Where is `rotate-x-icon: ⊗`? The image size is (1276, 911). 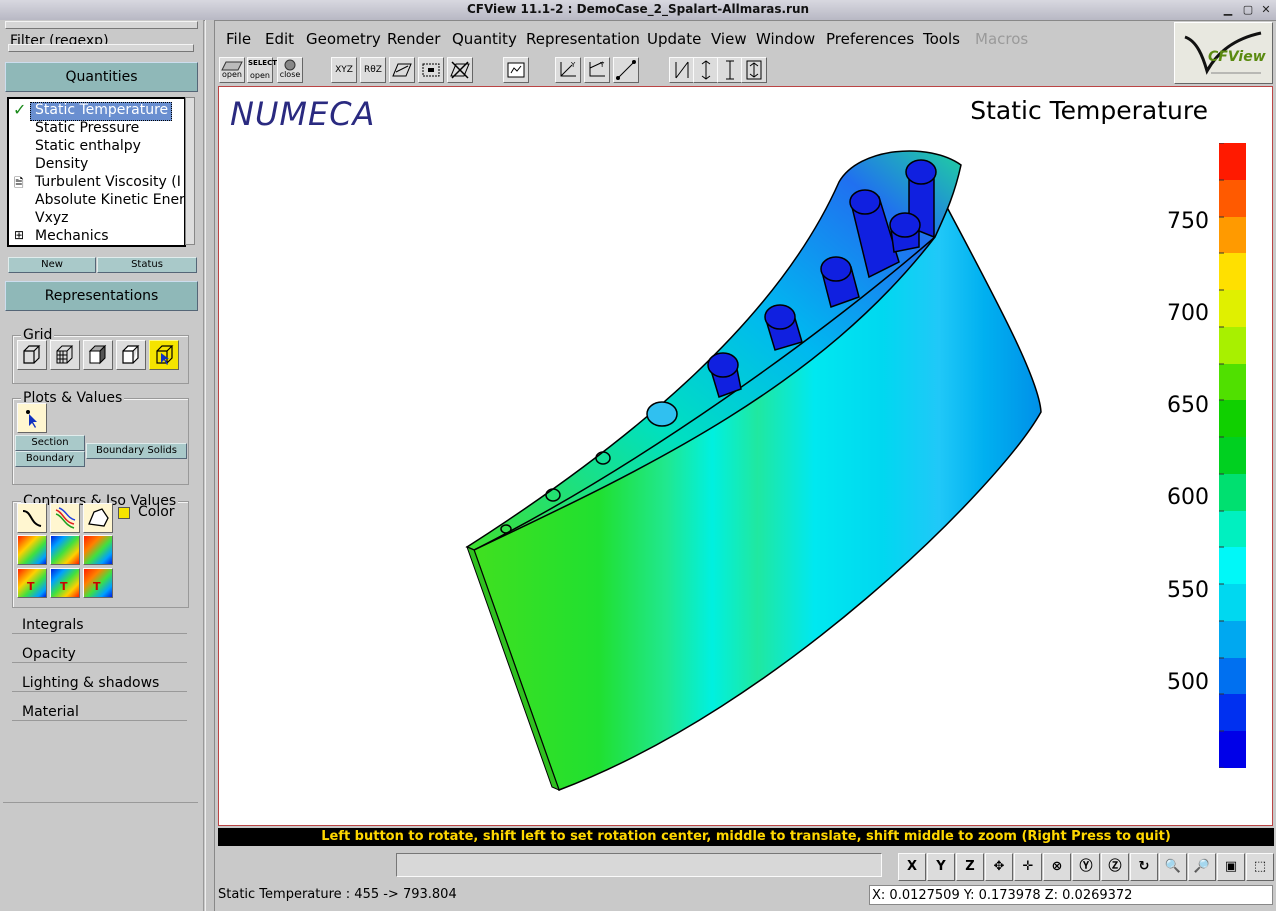 rotate-x-icon: ⊗ is located at coordinates (1057, 867).